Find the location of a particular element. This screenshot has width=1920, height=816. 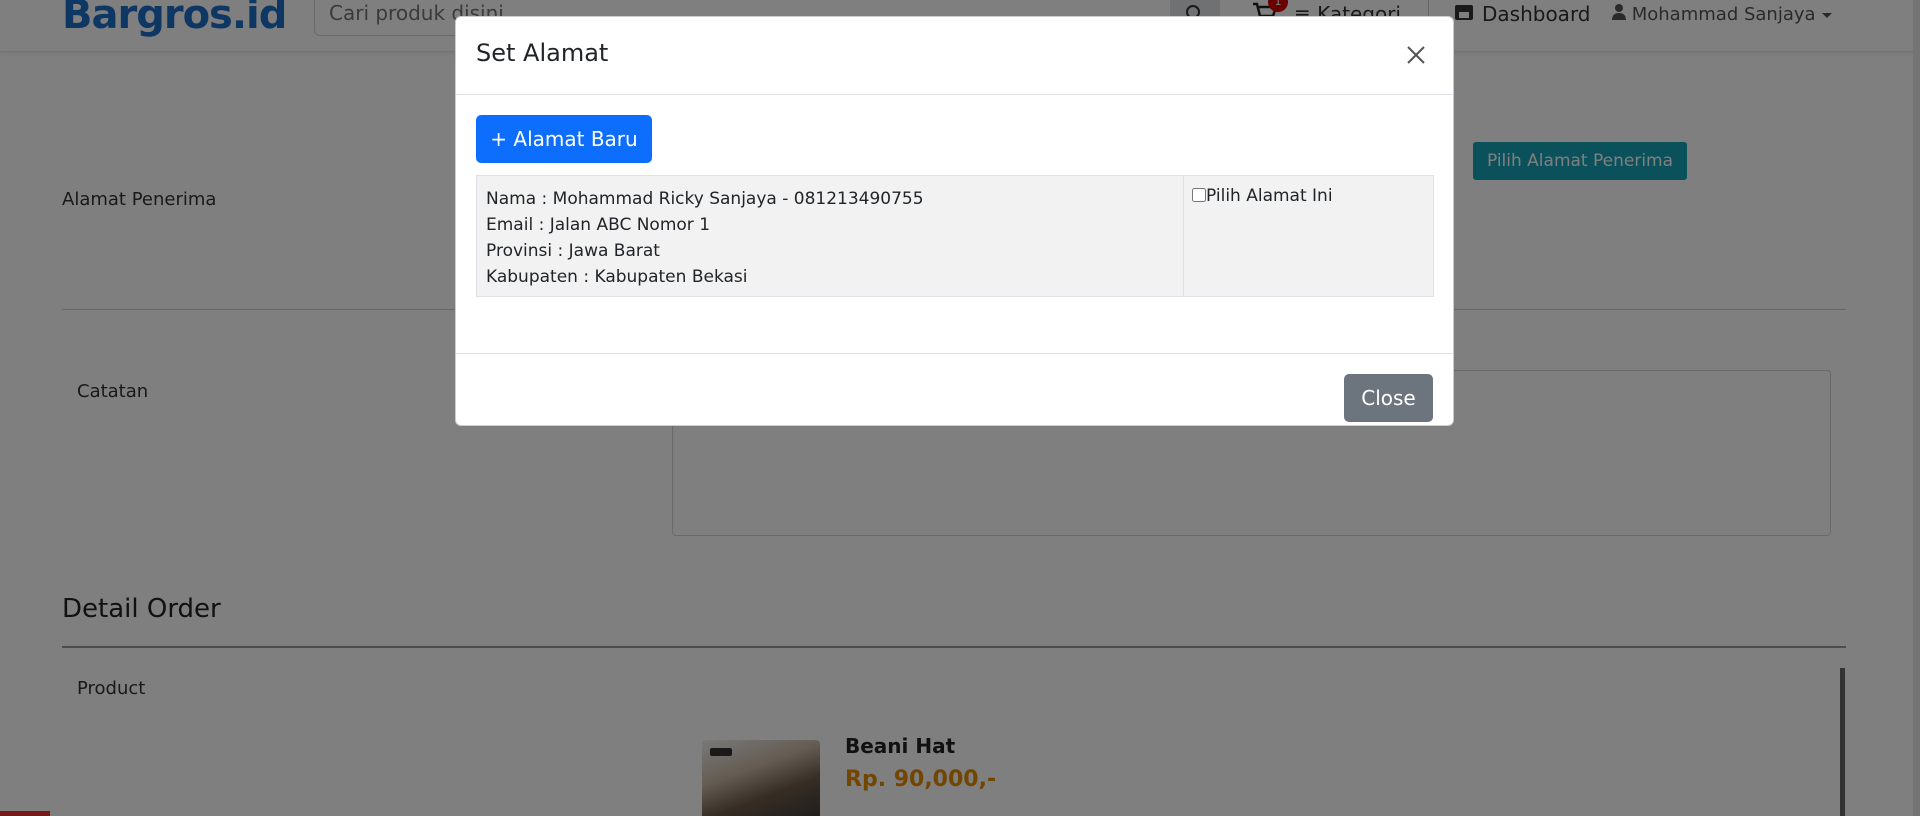

choose-address-label: Pilih Alamat Ini is located at coordinates (1269, 196).